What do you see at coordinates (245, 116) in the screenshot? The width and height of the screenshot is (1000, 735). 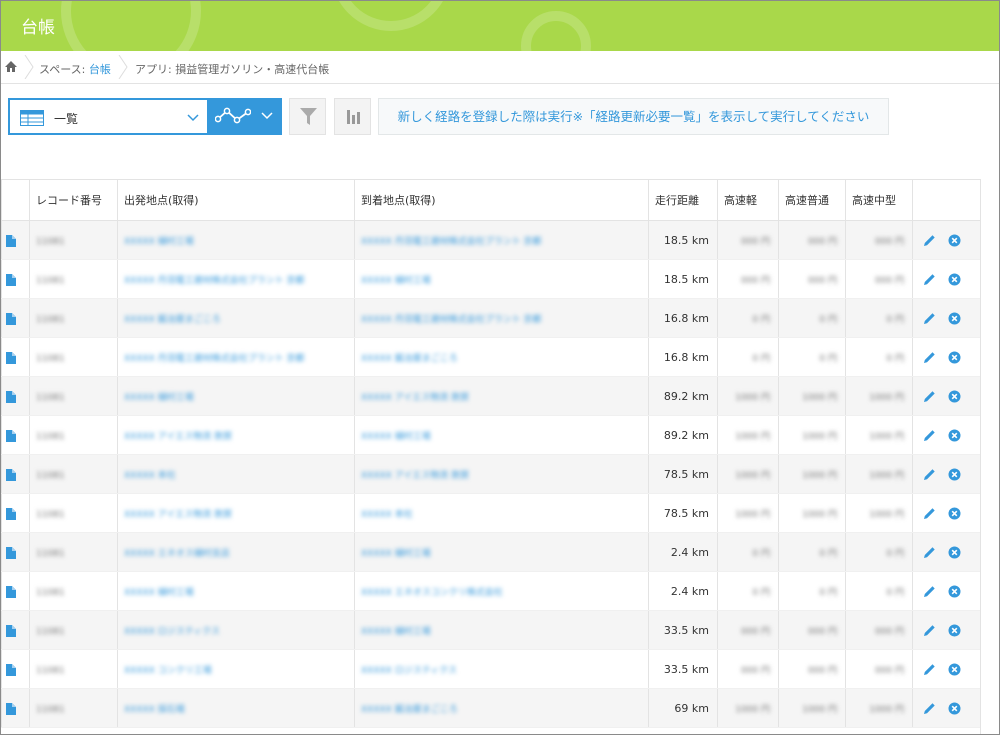 I see `graph-select-button` at bounding box center [245, 116].